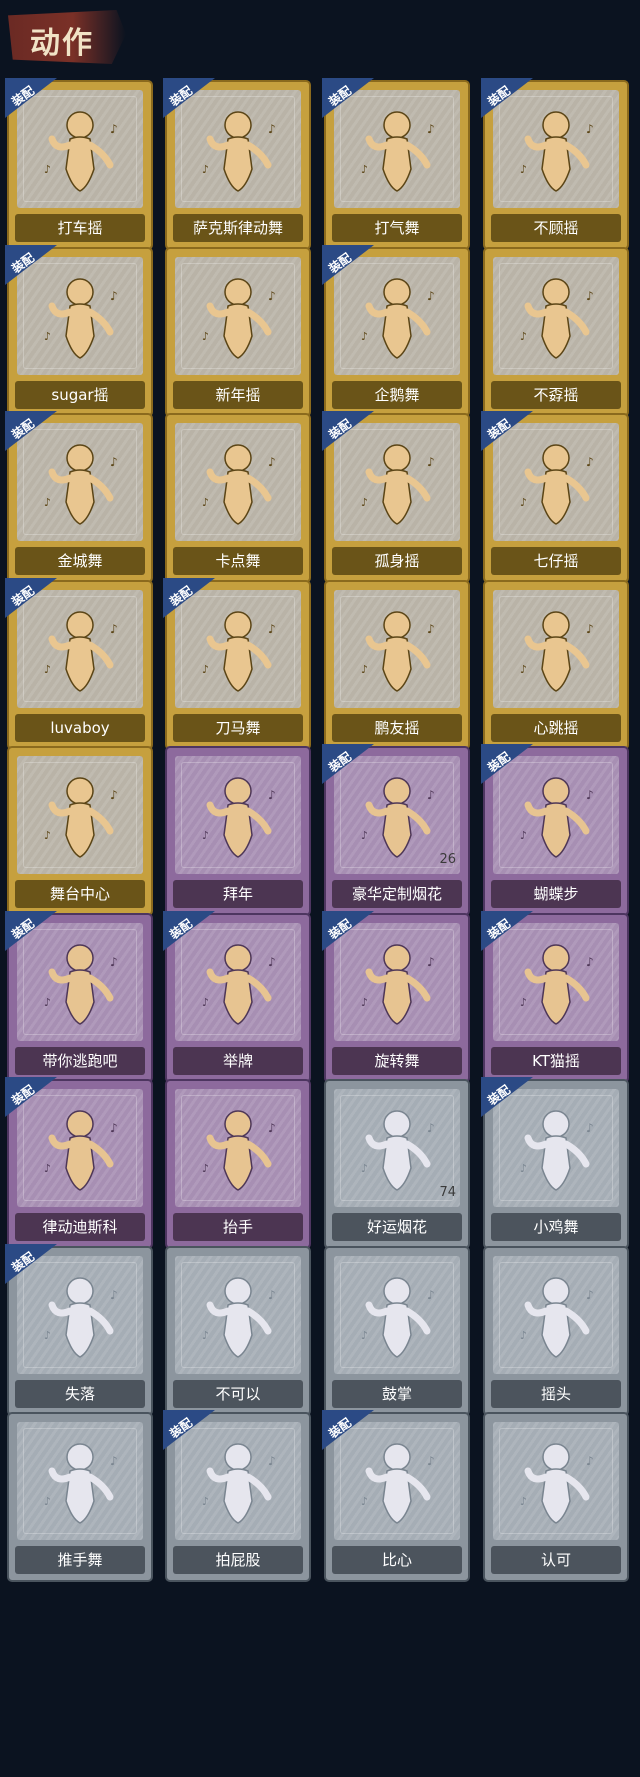 This screenshot has width=640, height=1777. What do you see at coordinates (81, 817) in the screenshot?
I see `dancer-pose-icon: ♪♪` at bounding box center [81, 817].